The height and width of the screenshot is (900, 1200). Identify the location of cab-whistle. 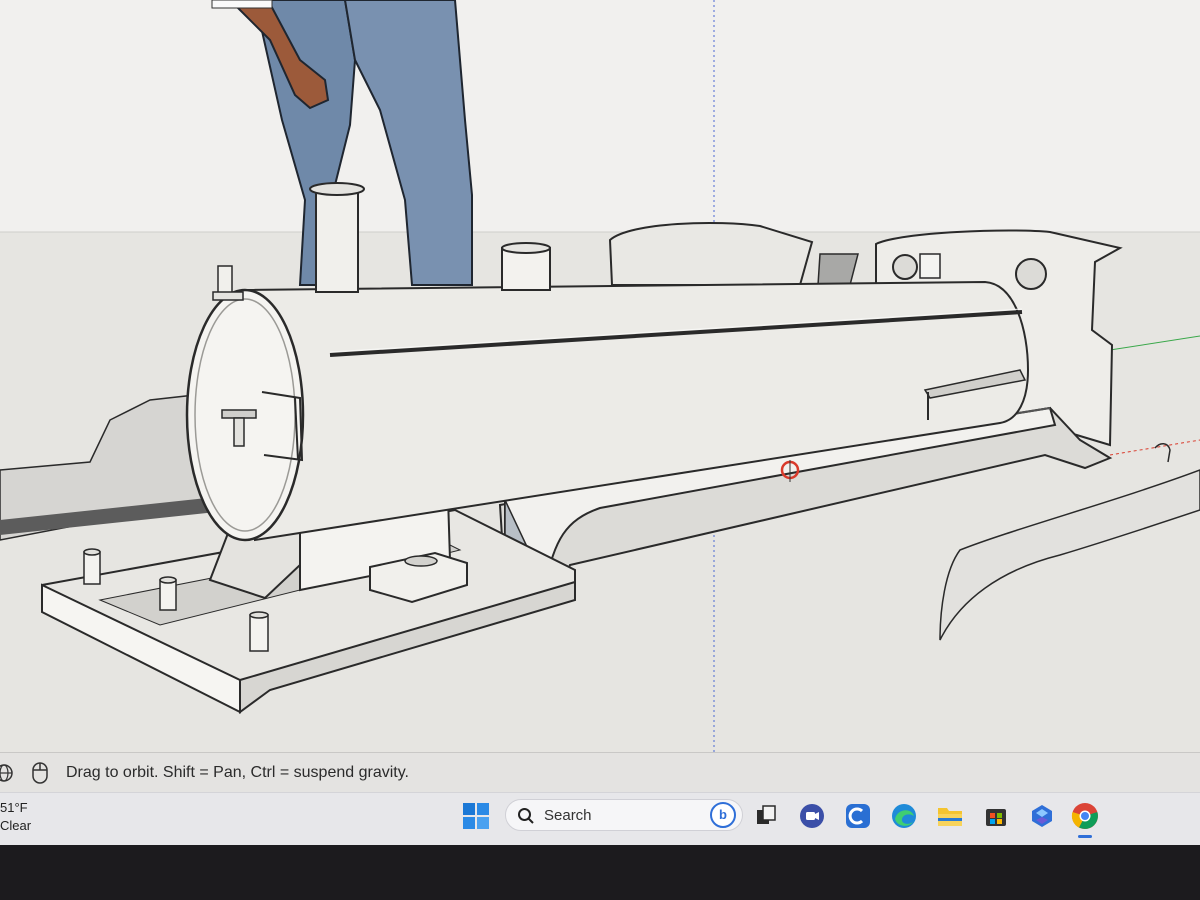
(930, 266).